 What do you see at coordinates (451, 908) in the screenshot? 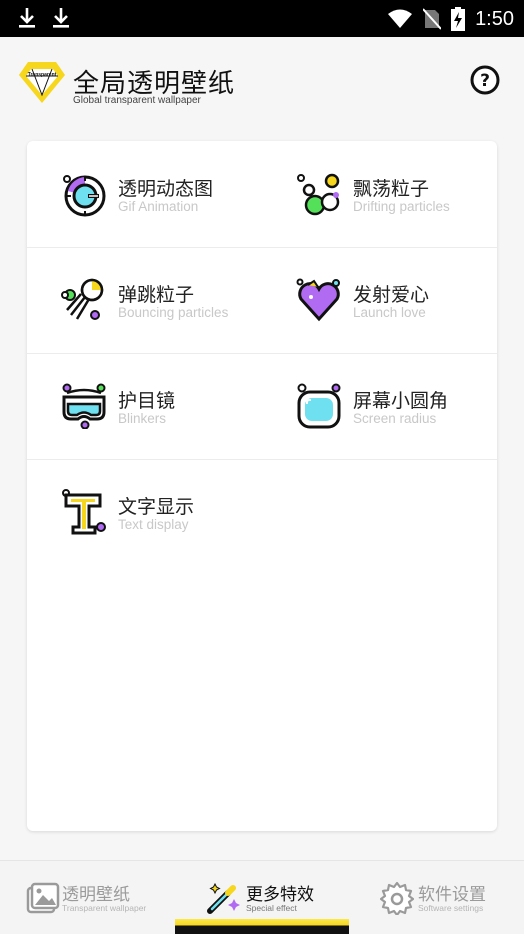
I see `tab-sublabel: Software settings` at bounding box center [451, 908].